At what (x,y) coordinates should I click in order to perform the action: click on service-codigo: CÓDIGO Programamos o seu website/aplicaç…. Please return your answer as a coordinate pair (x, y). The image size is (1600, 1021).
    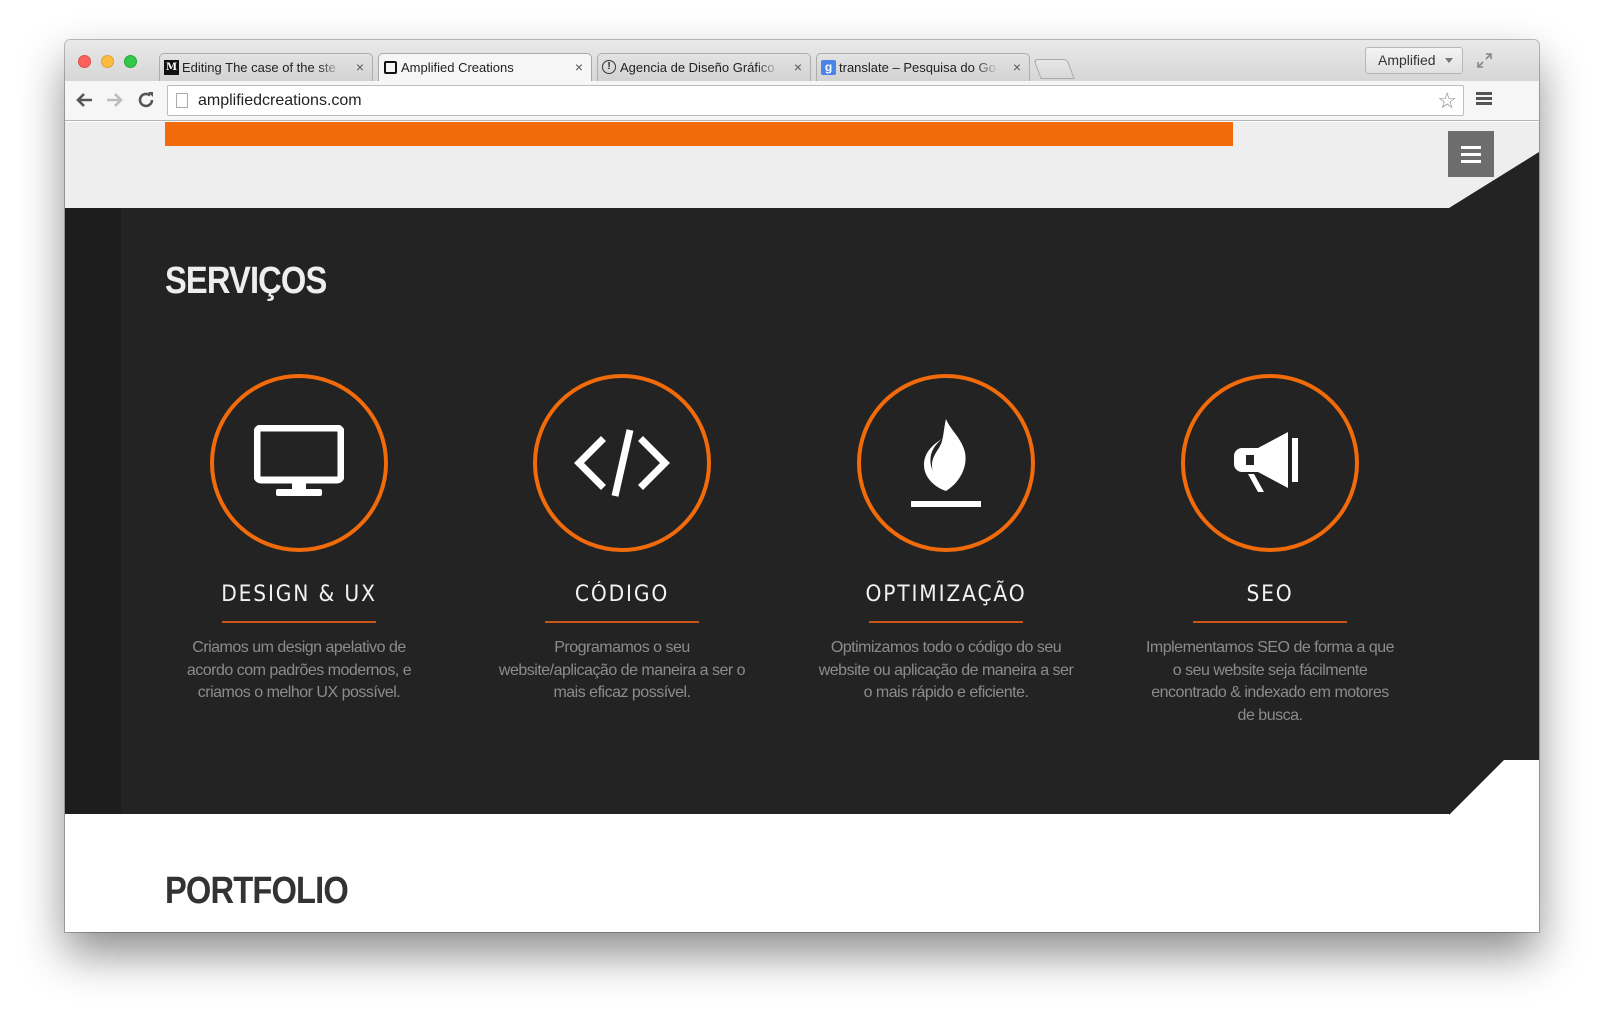
    Looking at the image, I should click on (622, 539).